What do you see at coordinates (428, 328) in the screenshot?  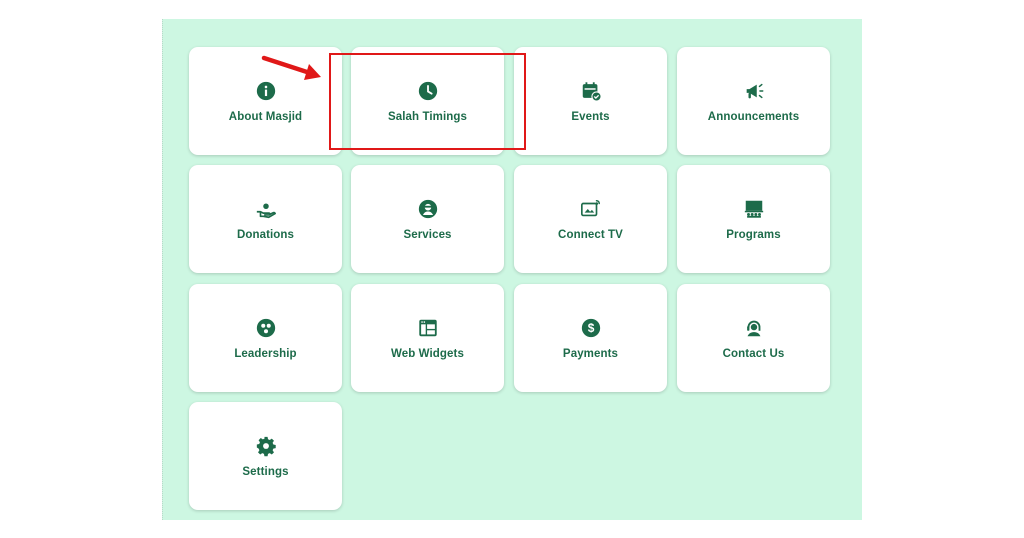 I see `browser-window-icon` at bounding box center [428, 328].